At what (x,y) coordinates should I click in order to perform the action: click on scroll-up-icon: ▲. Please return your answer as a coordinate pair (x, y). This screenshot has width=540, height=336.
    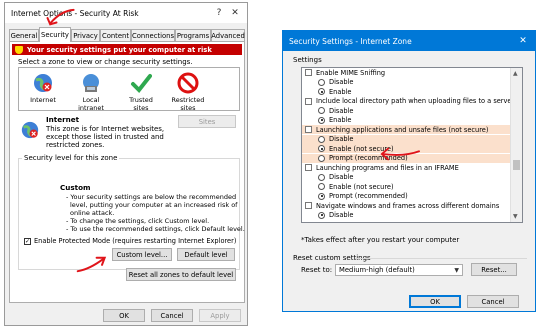
    Looking at the image, I should click on (515, 73).